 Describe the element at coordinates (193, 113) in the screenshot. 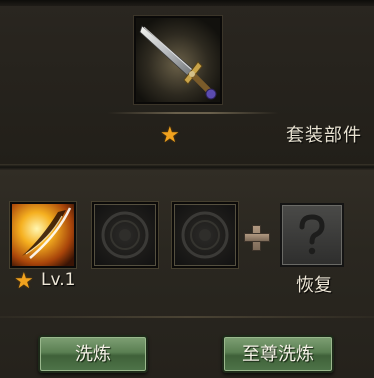

I see `item-divider` at that location.